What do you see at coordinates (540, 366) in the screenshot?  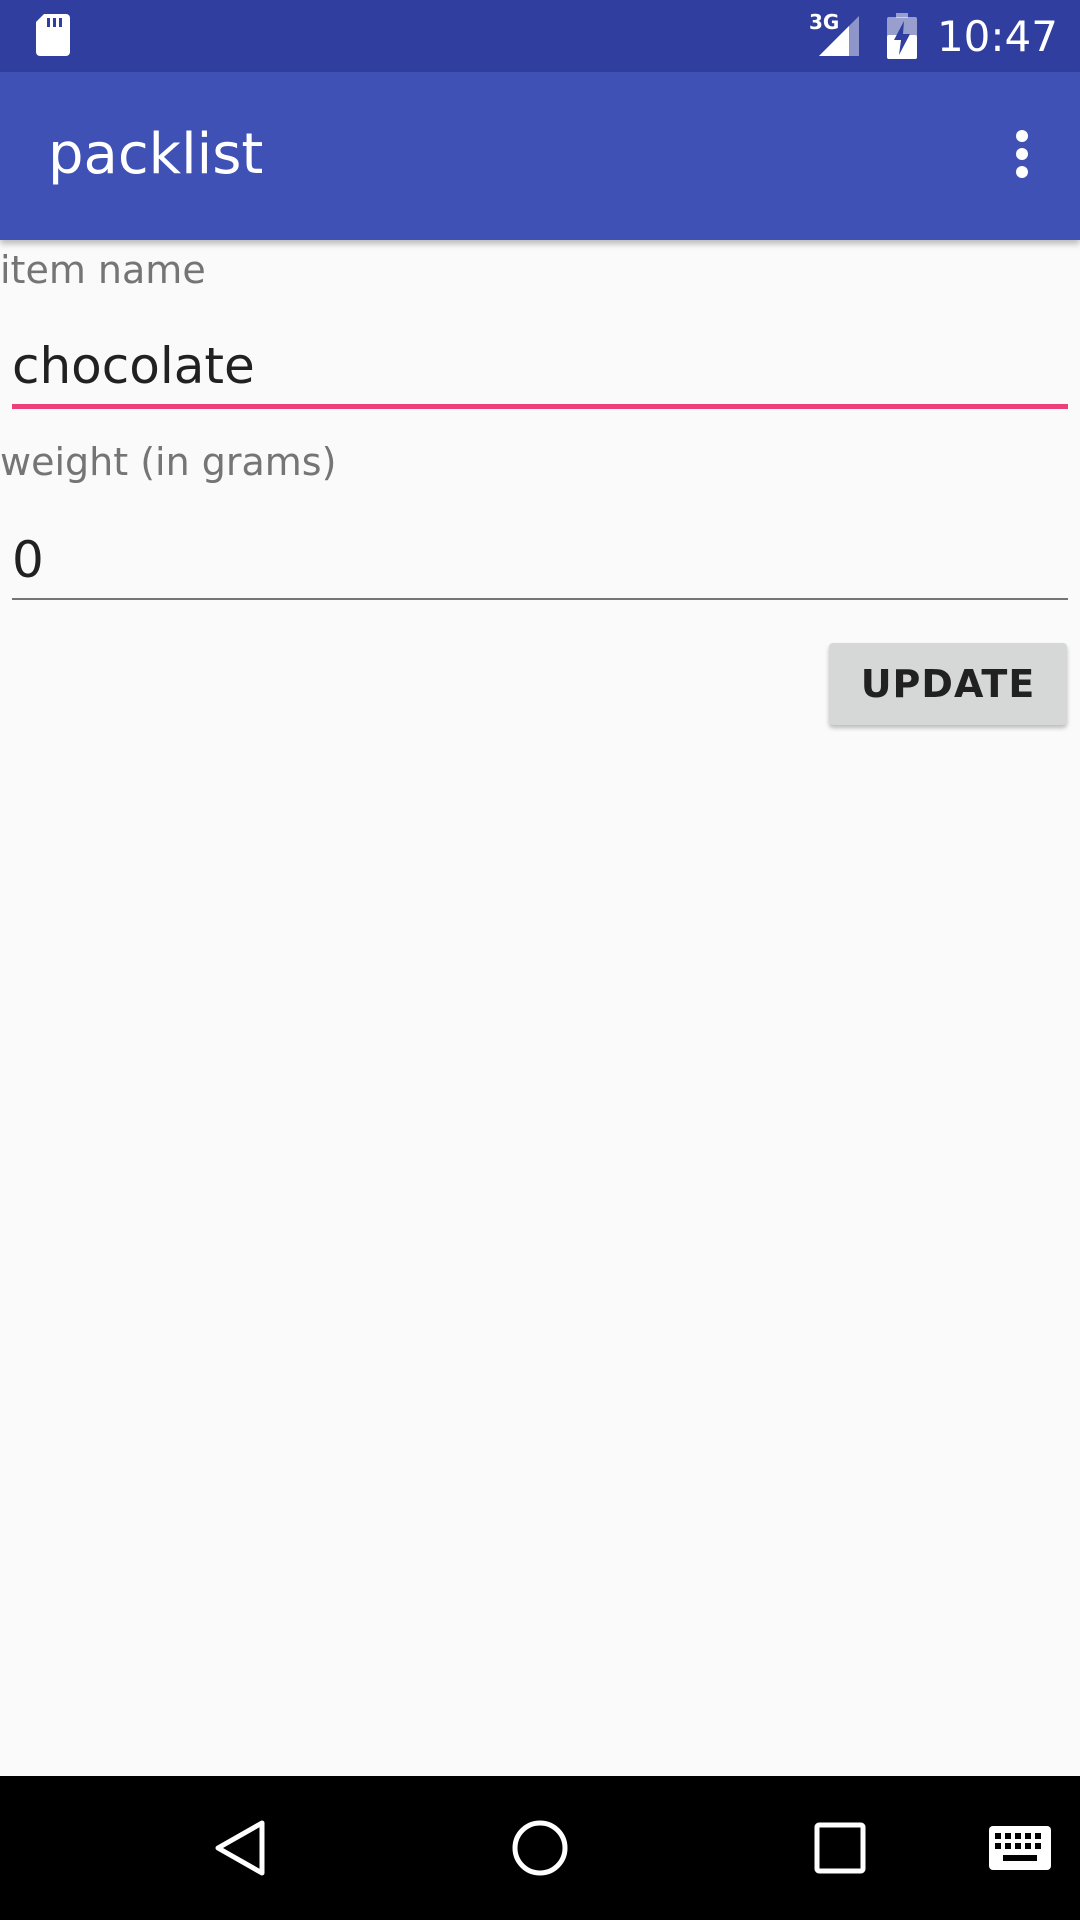 I see `item-name-input` at bounding box center [540, 366].